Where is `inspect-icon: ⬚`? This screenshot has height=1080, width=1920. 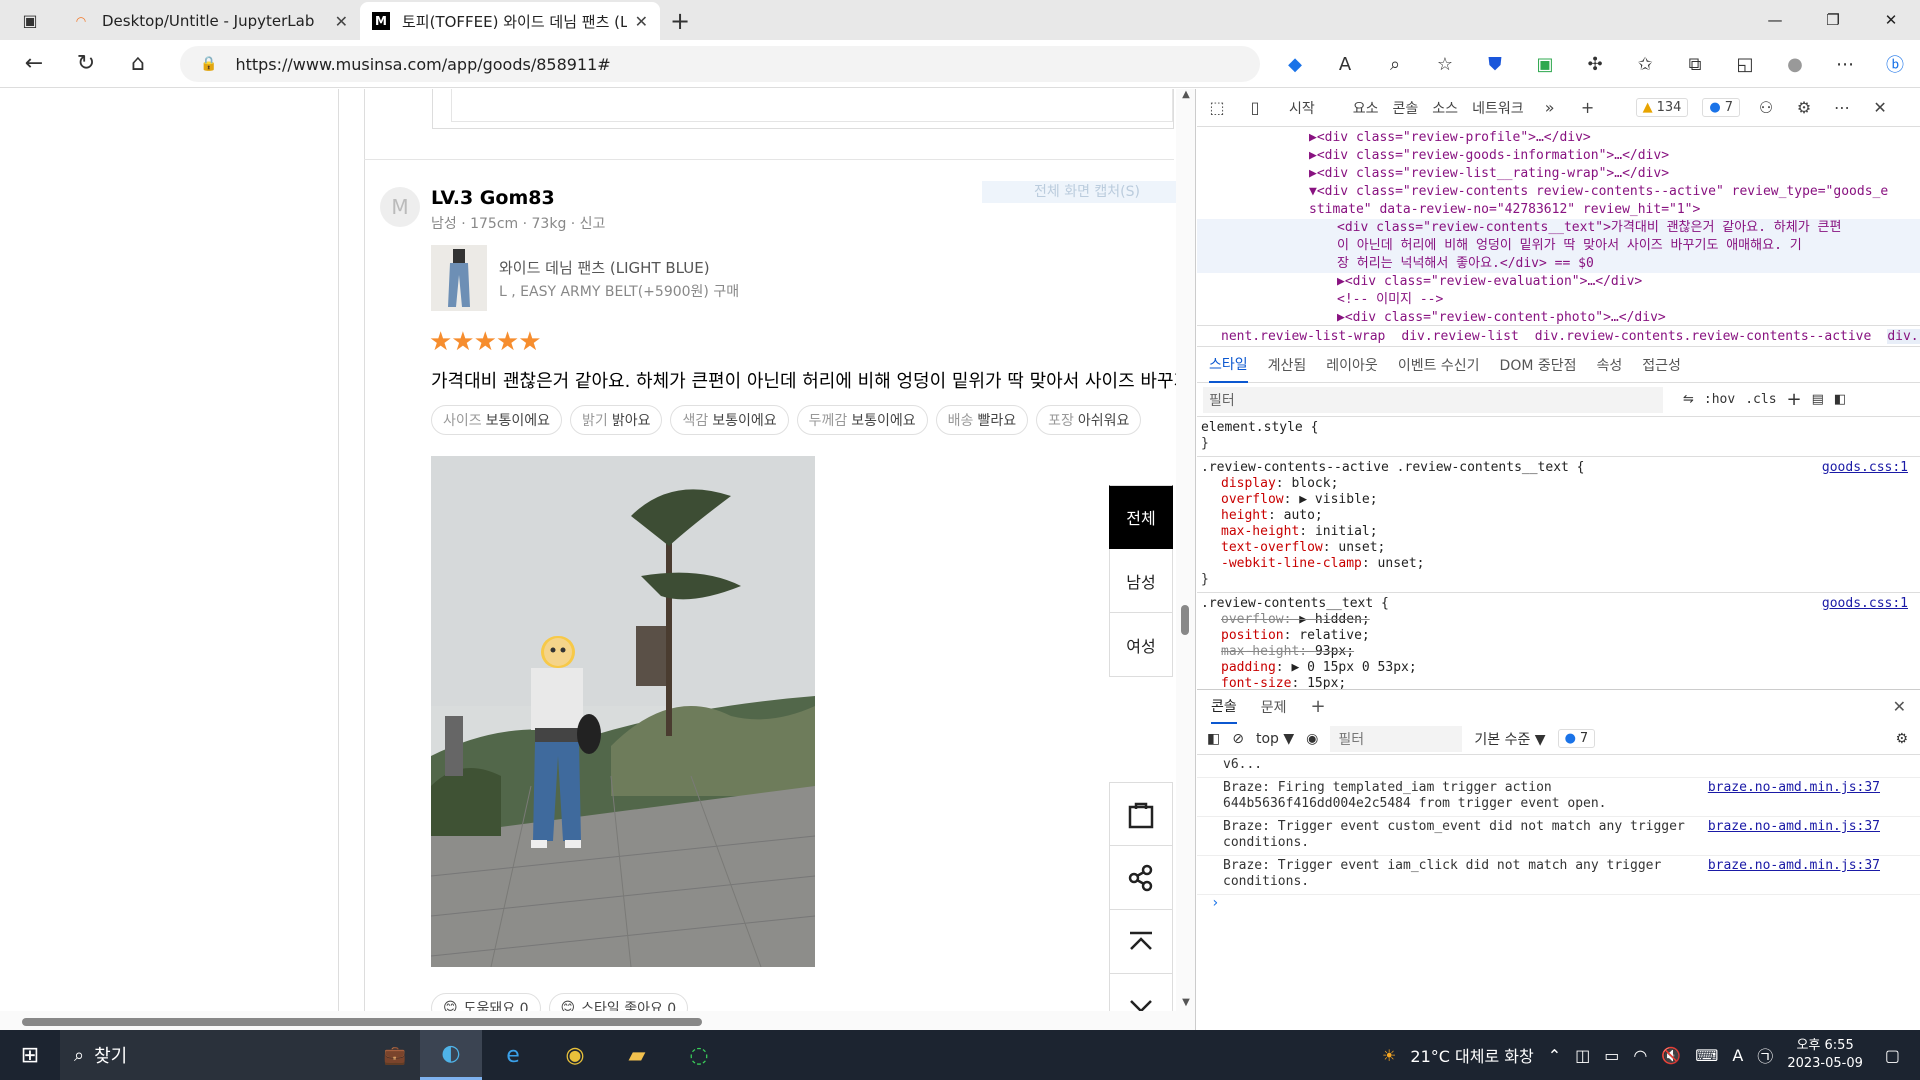 inspect-icon: ⬚ is located at coordinates (1217, 107).